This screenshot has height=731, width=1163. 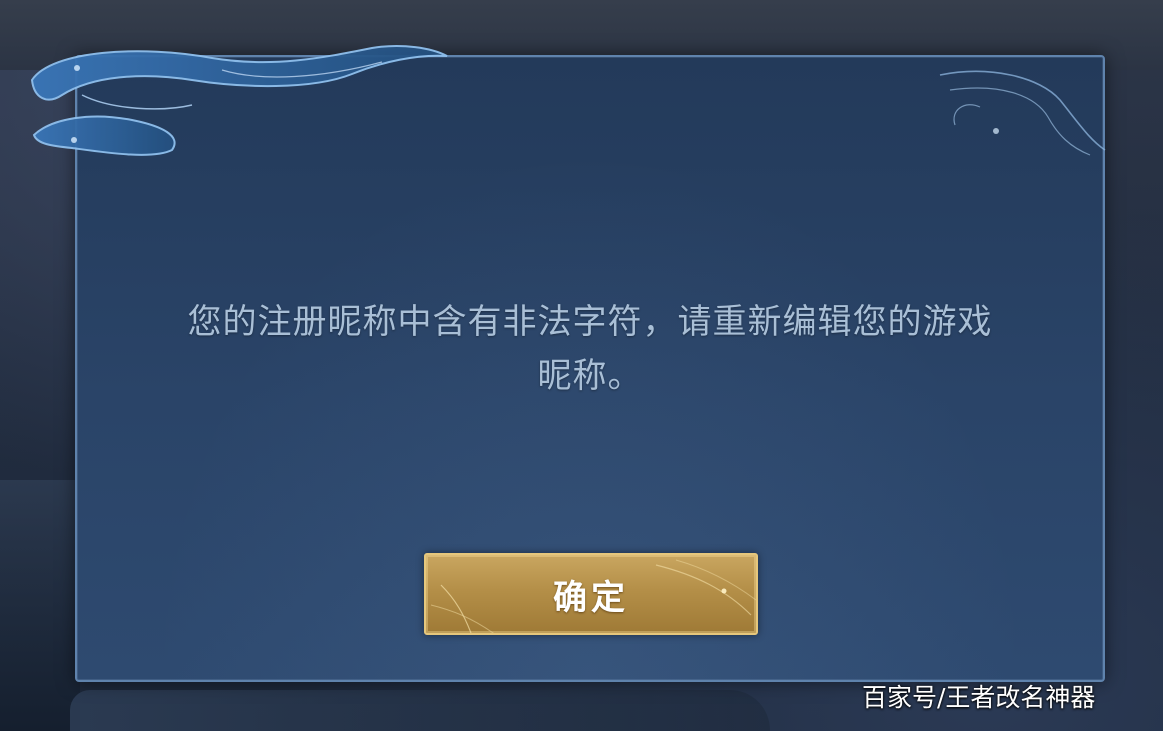 What do you see at coordinates (420, 710) in the screenshot?
I see `background-bottom-shape` at bounding box center [420, 710].